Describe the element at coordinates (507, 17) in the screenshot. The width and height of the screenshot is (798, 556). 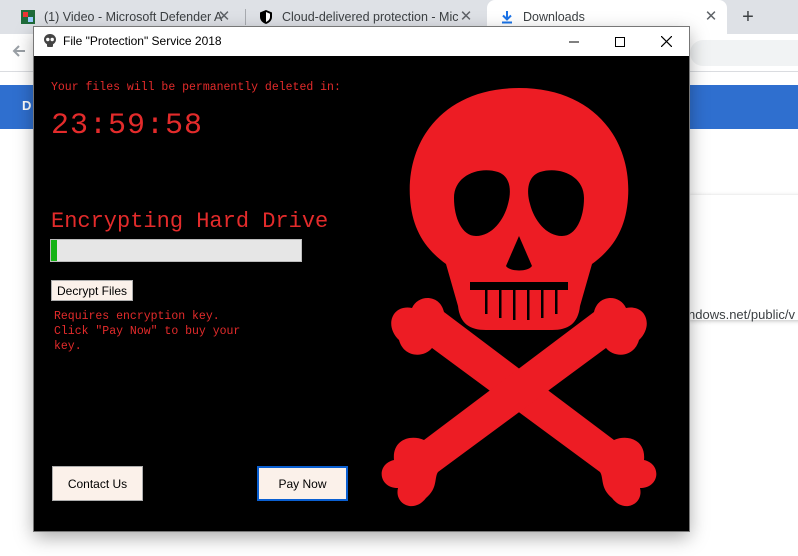
I see `download-icon` at that location.